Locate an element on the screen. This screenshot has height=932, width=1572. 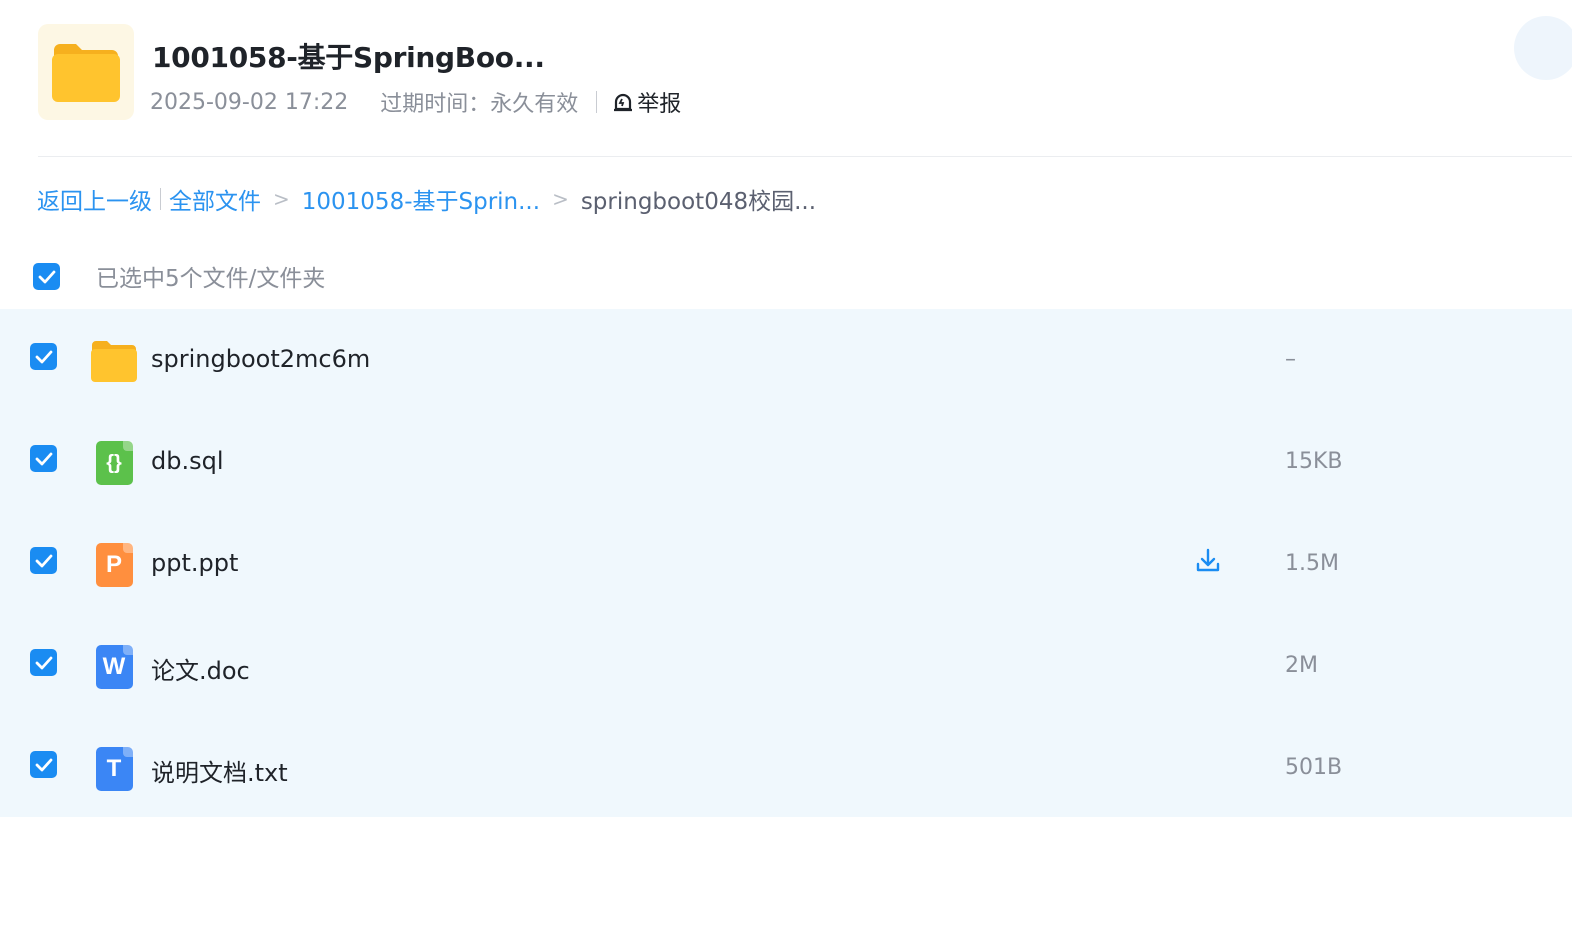
share-meta: 2025-09-02 17:22 过期时间：永久有效 举报 is located at coordinates (415, 102).